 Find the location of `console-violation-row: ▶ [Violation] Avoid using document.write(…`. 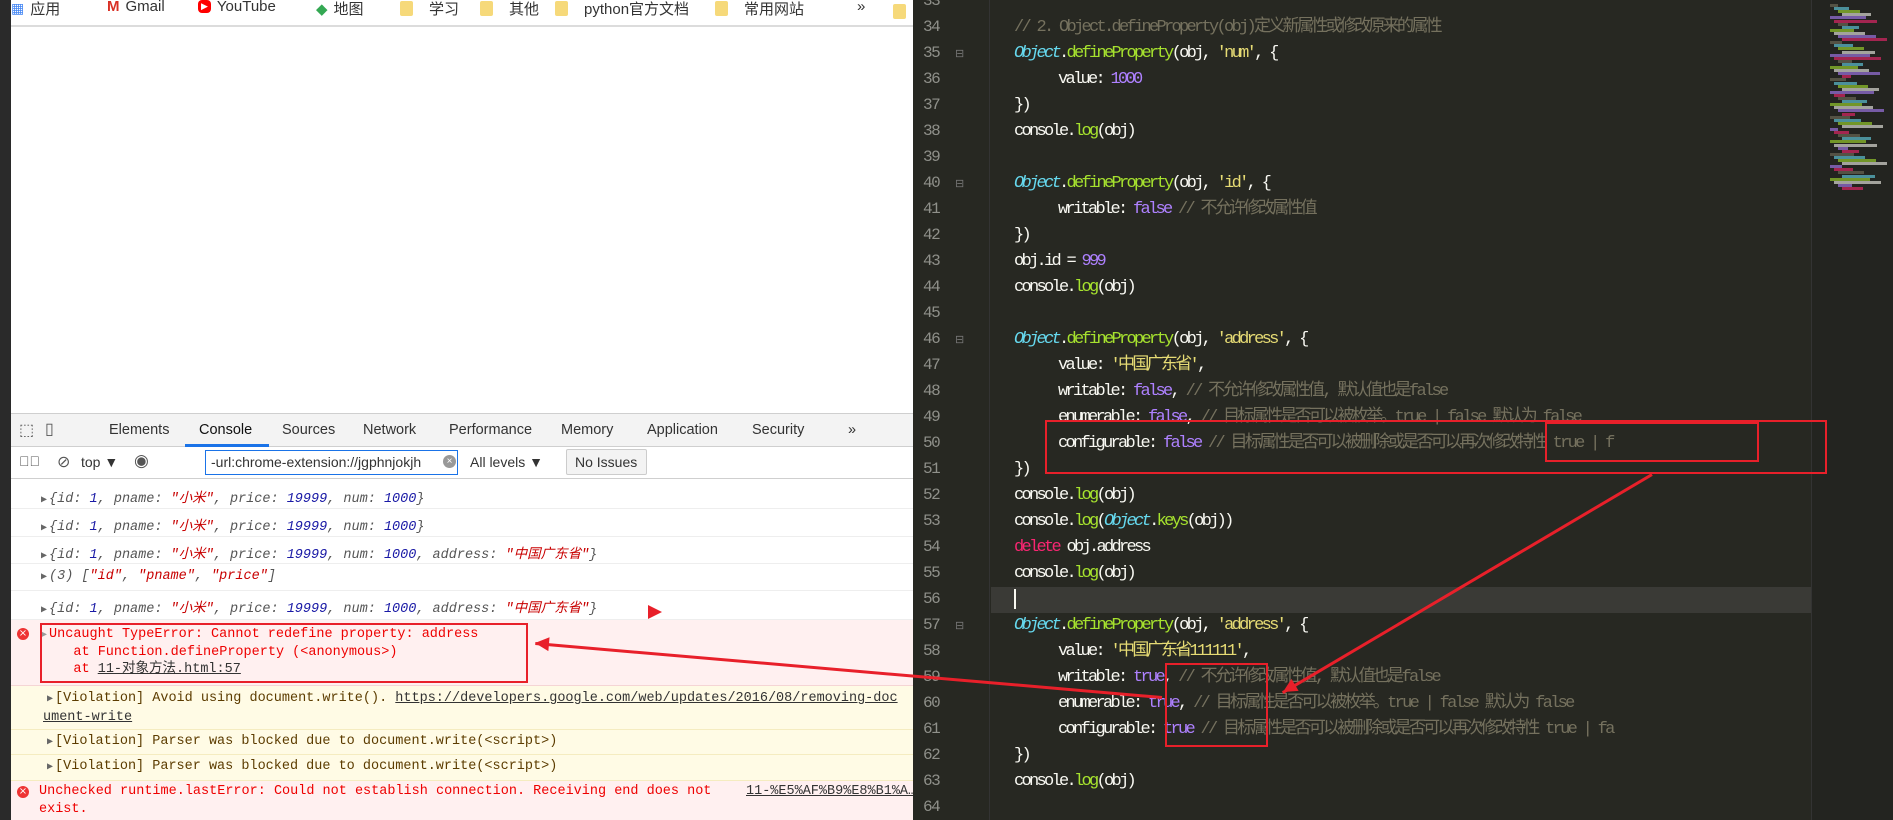

console-violation-row: ▶ [Violation] Avoid using document.write(… is located at coordinates (462, 708).